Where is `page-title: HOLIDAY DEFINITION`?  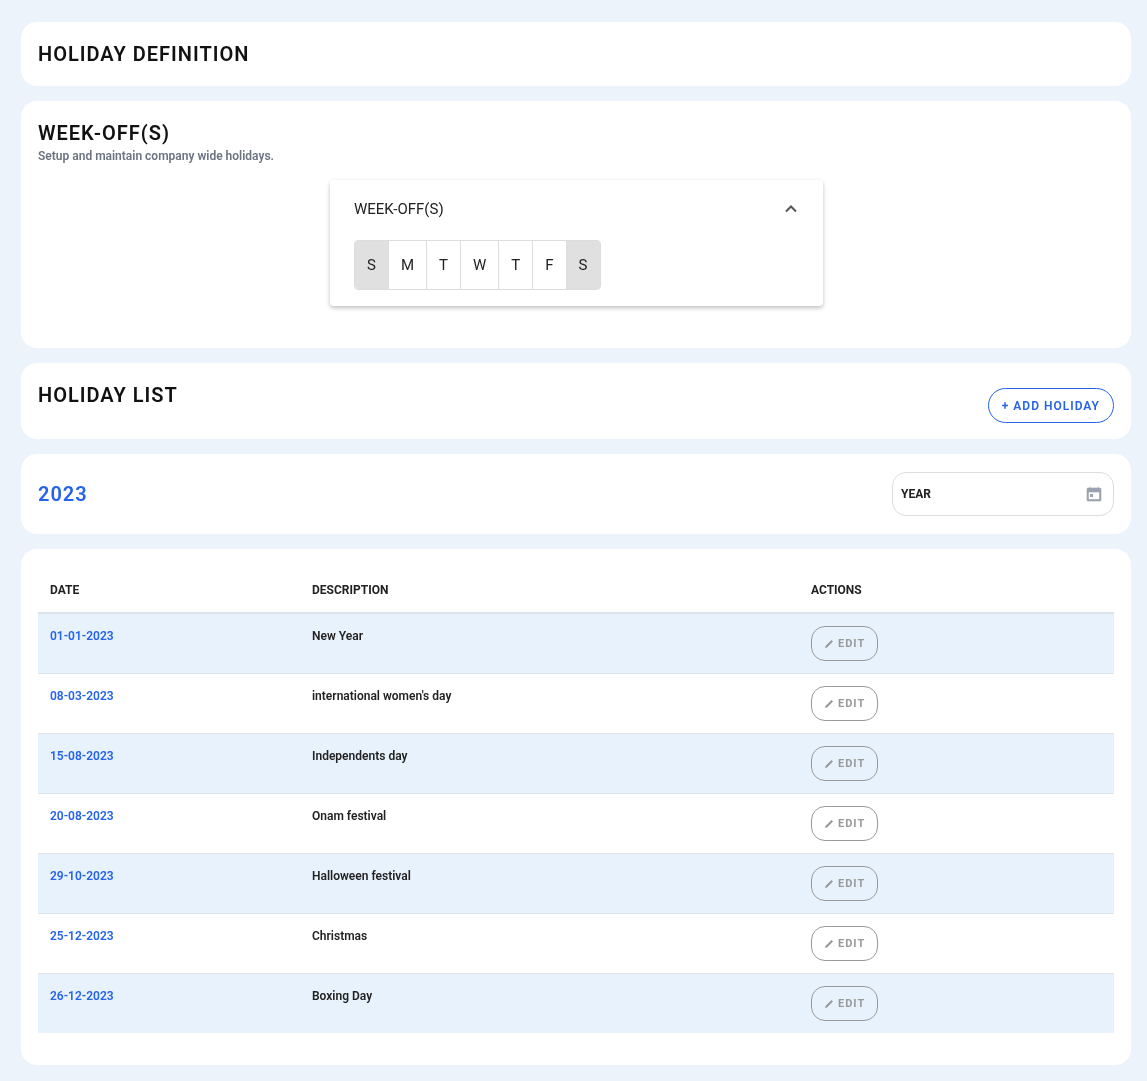
page-title: HOLIDAY DEFINITION is located at coordinates (144, 54).